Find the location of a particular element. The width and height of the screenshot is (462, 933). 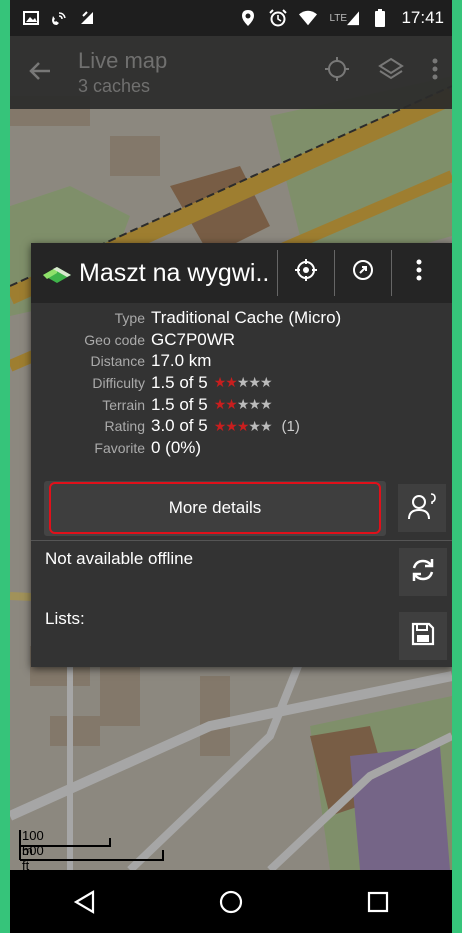

difficulty-value: 1.5 of 5 is located at coordinates (179, 382).